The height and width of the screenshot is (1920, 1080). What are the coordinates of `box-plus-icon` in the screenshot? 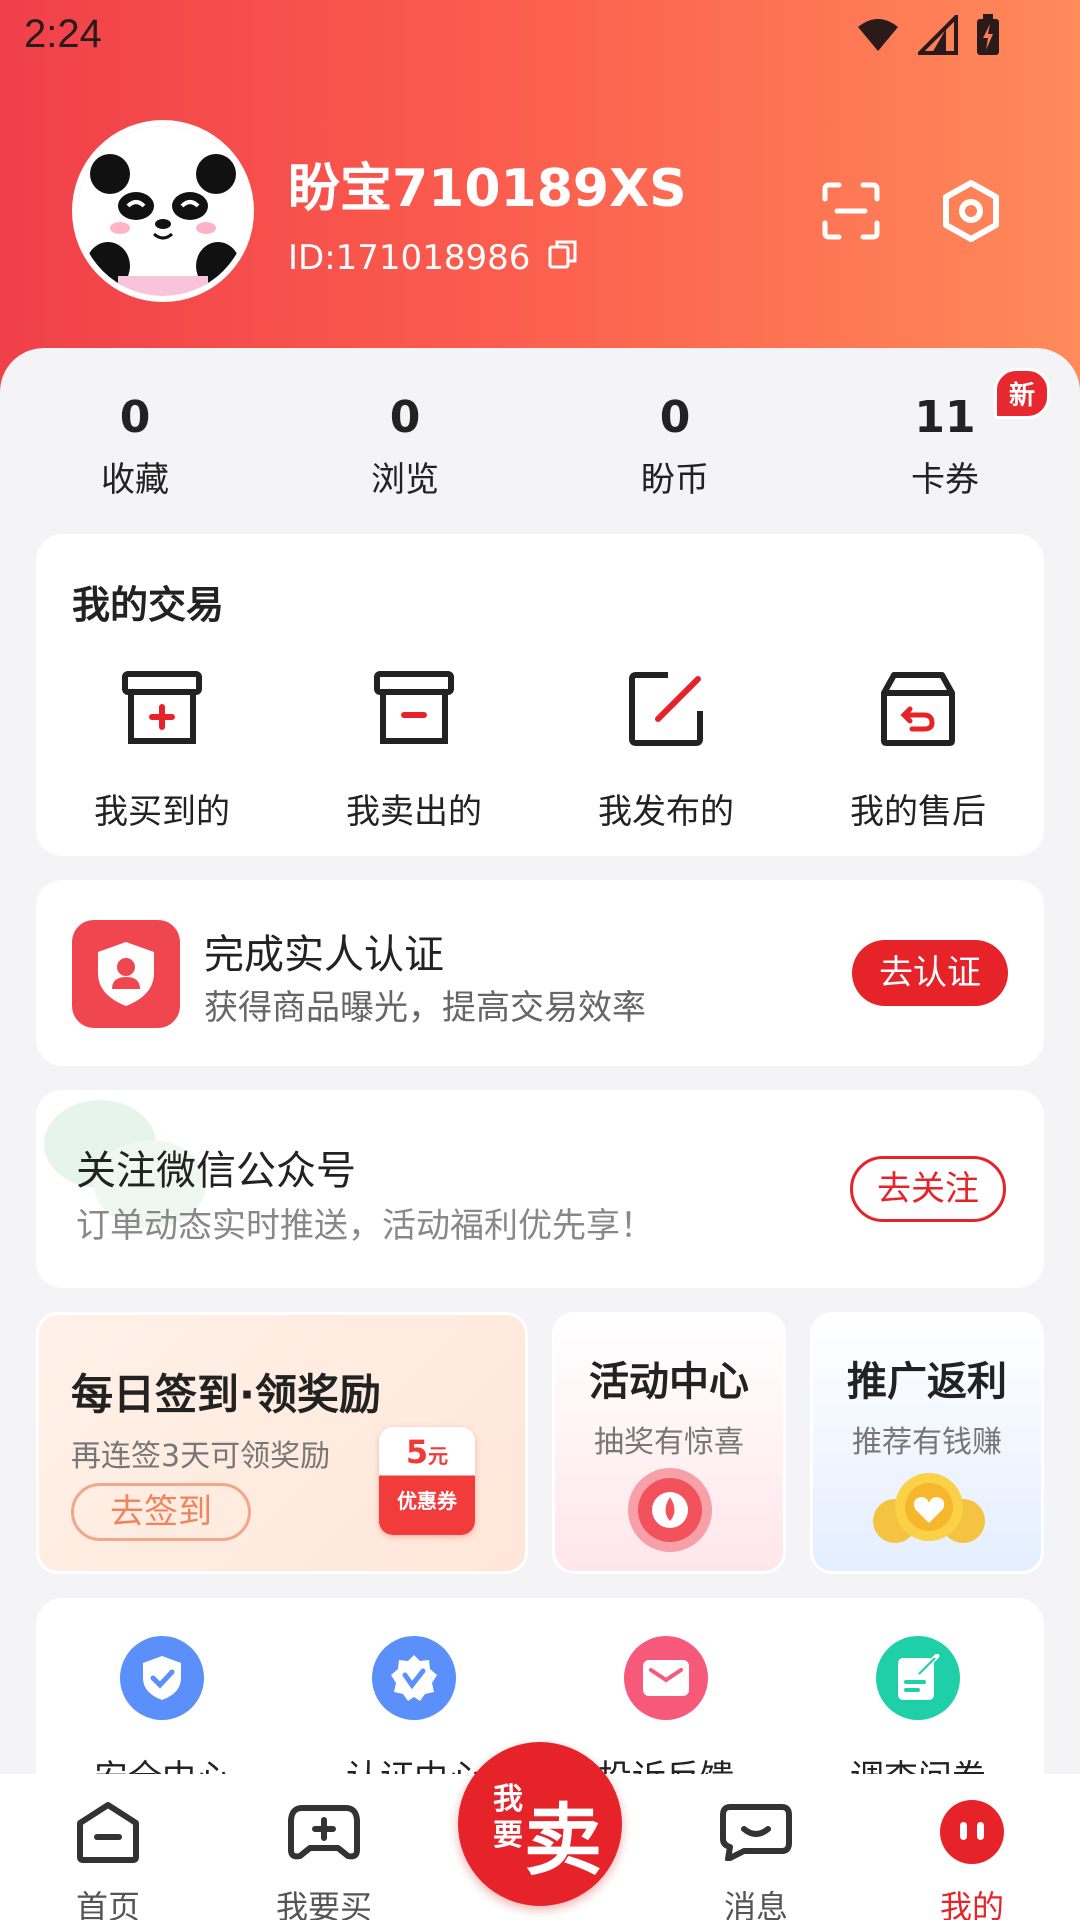 It's located at (162, 709).